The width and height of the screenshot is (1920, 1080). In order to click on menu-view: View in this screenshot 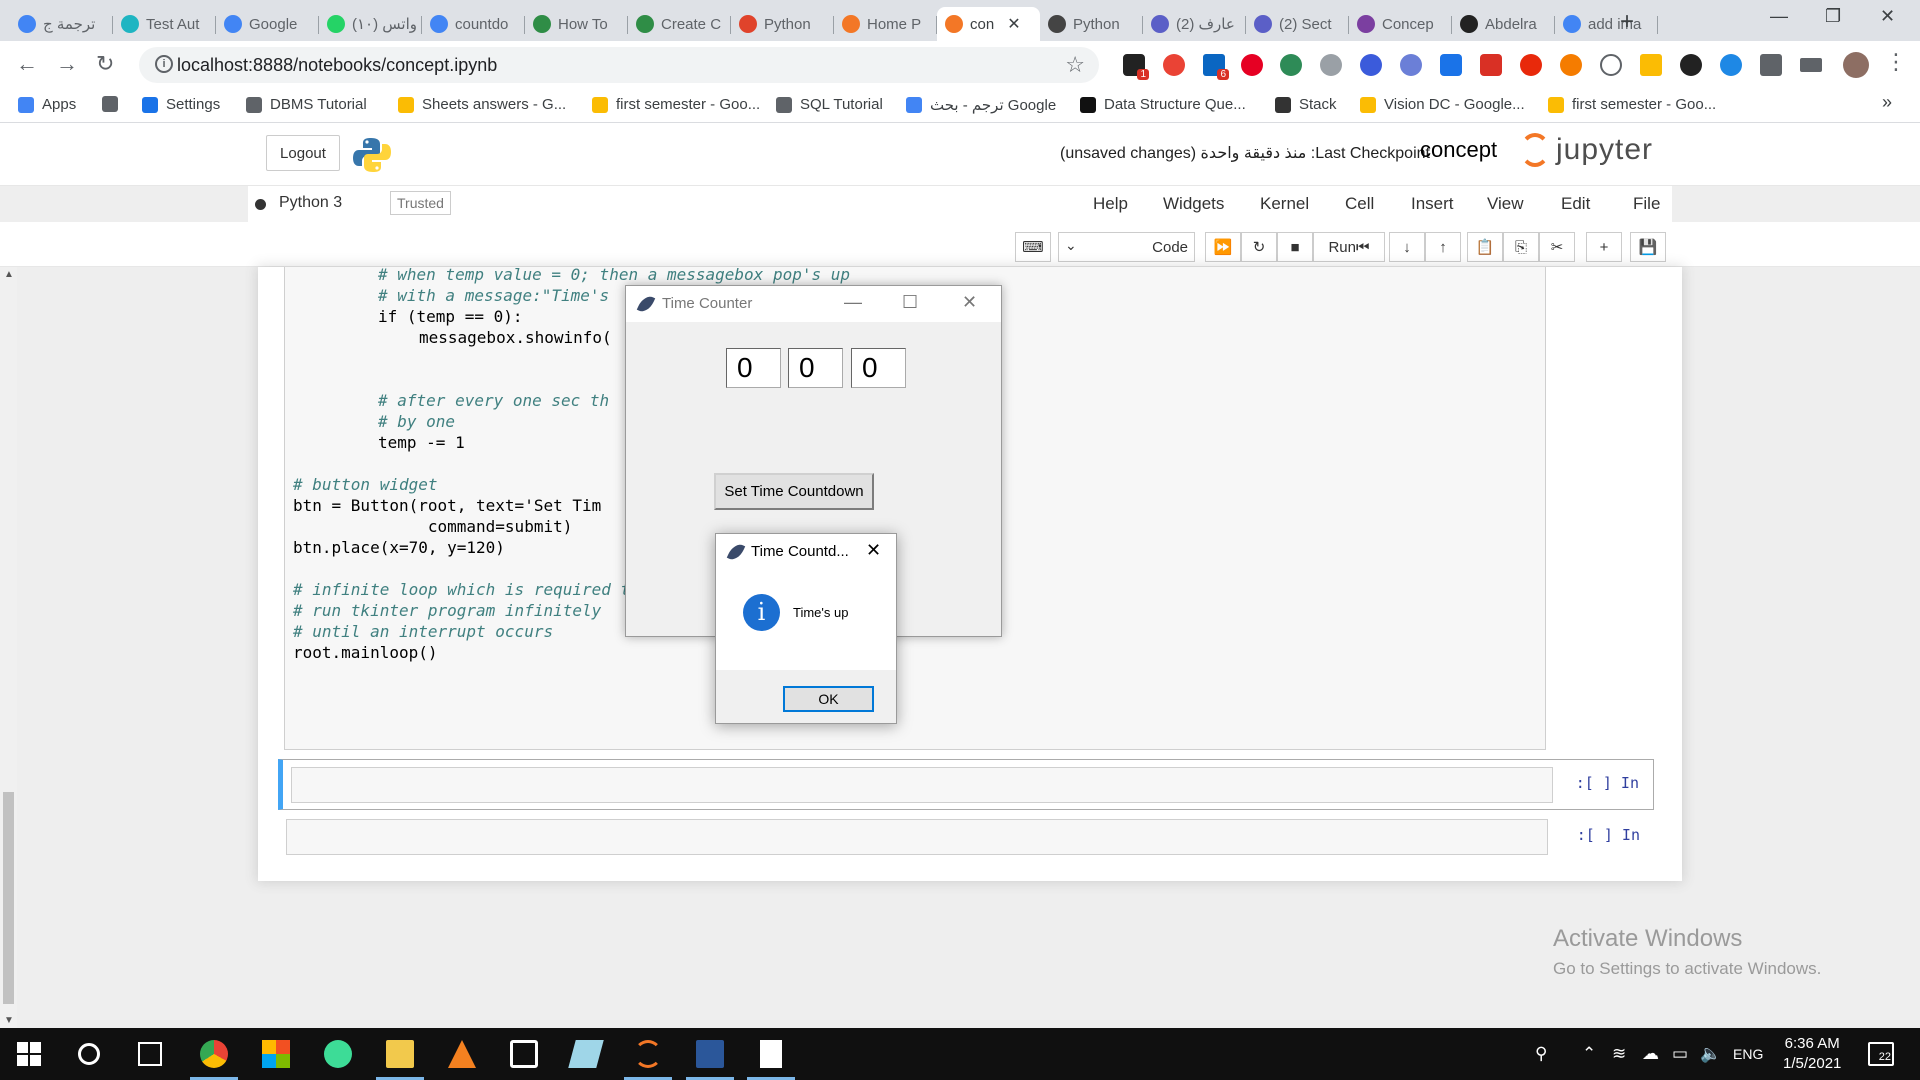, I will do `click(1505, 204)`.